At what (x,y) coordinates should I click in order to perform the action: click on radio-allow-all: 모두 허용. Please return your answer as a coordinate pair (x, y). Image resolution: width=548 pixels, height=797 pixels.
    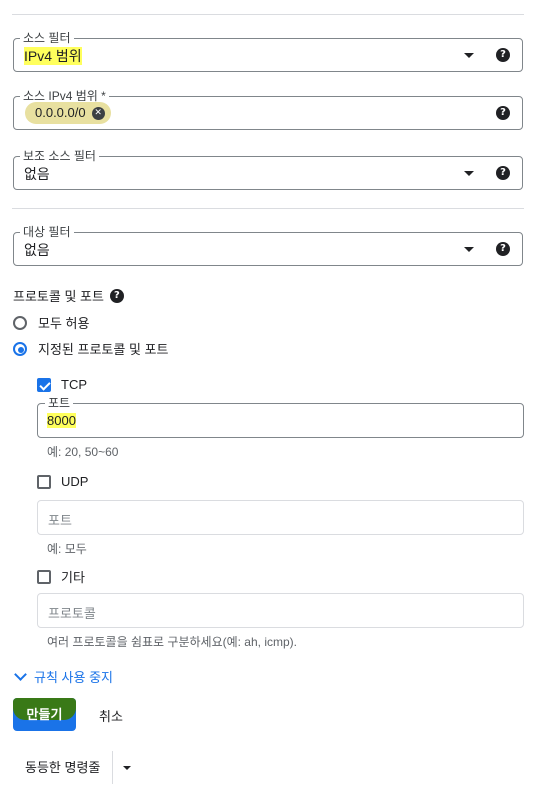
    Looking at the image, I should click on (51, 322).